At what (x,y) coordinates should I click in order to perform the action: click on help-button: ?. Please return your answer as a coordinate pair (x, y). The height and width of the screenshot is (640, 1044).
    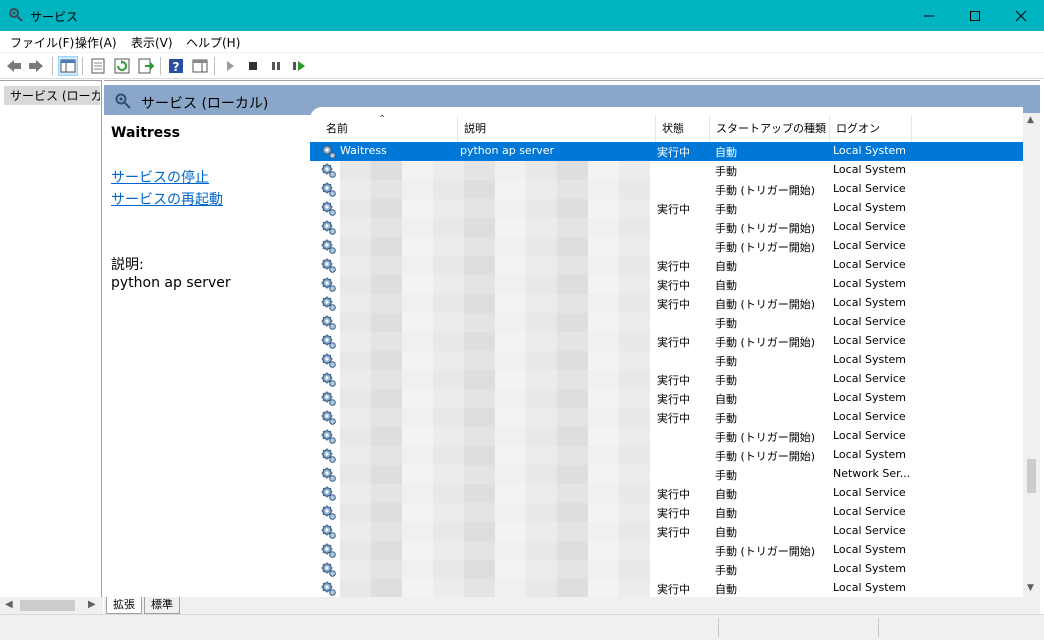
    Looking at the image, I should click on (176, 66).